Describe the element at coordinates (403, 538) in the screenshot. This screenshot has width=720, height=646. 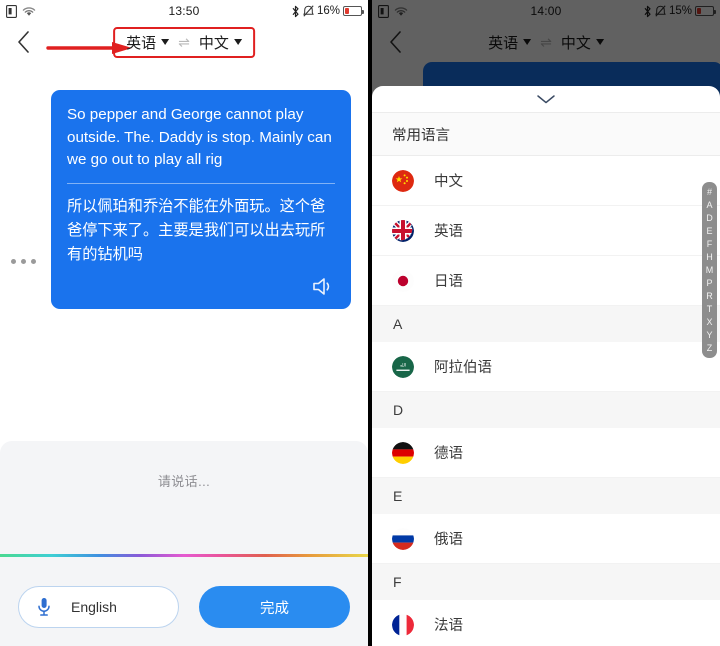
I see `flag-russia-icon` at that location.